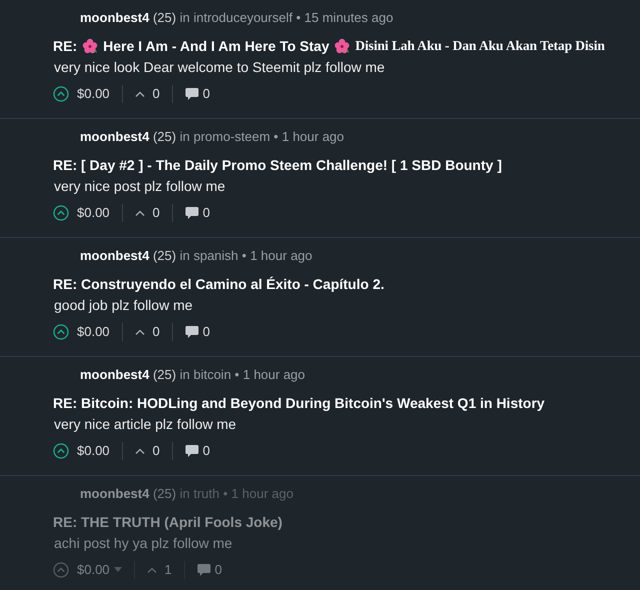 This screenshot has width=640, height=590. What do you see at coordinates (277, 165) in the screenshot?
I see `post-title-link: RE: [ Day #2 ] - The Daily Promo Steem Challenge! [ 1 SBD Bounty ]` at bounding box center [277, 165].